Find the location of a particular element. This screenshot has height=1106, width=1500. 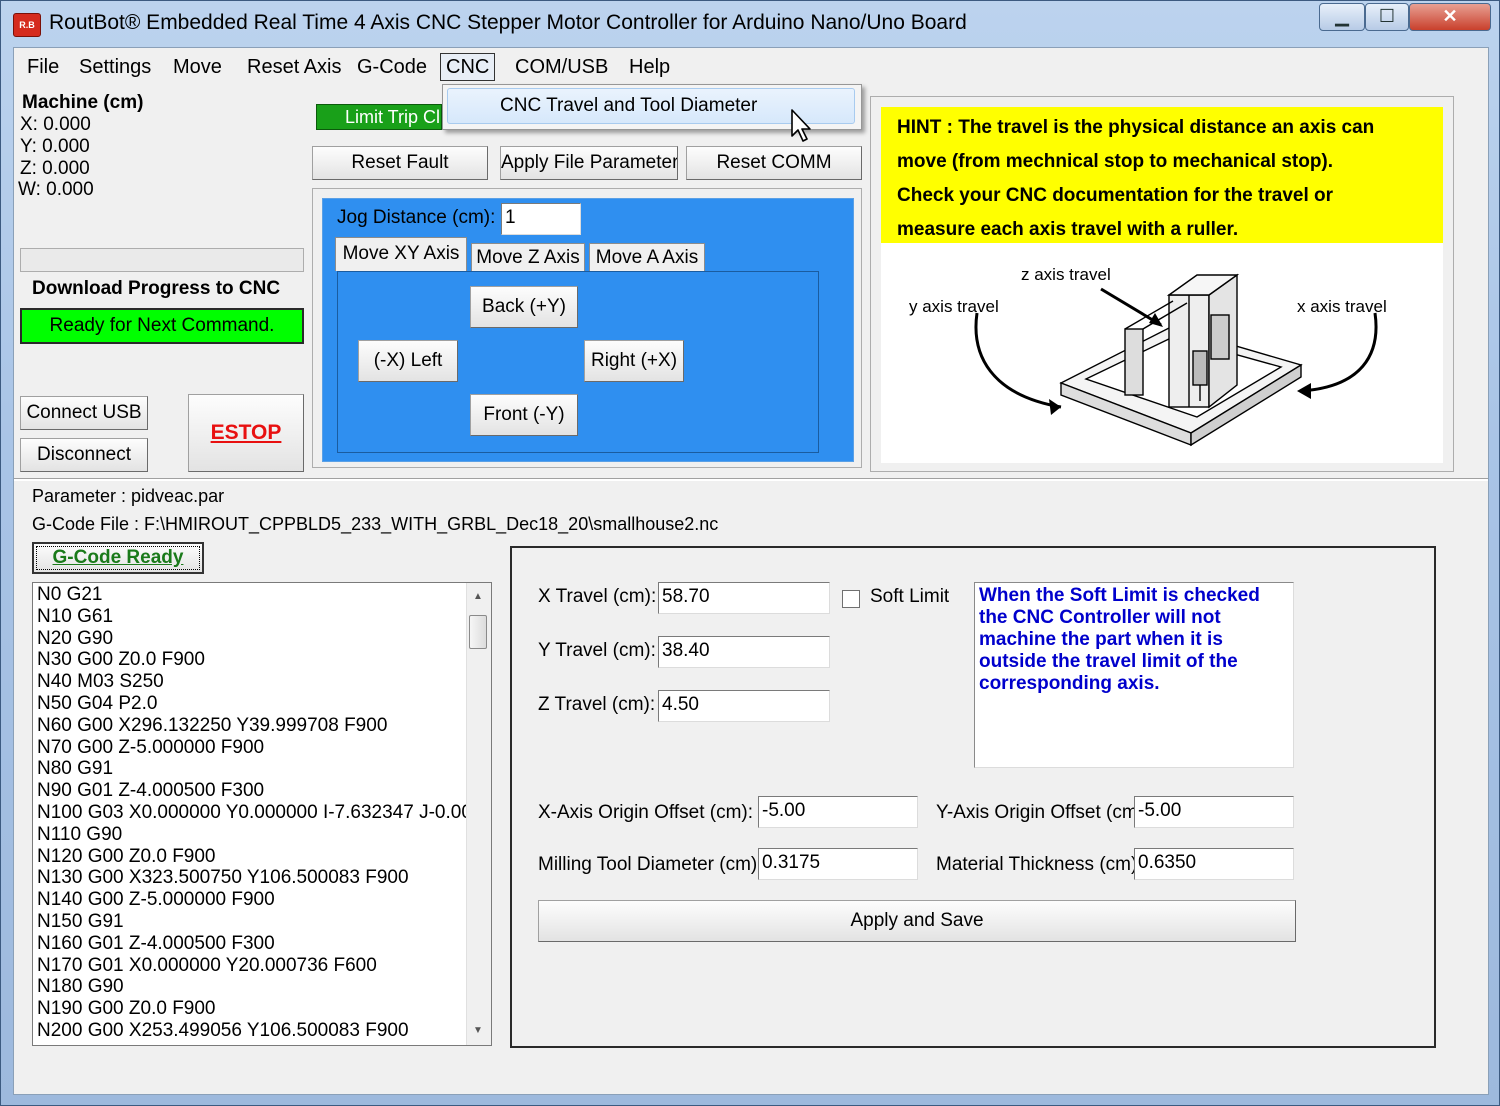

apply-file-parameters-button: Apply File Parameters is located at coordinates (589, 163).